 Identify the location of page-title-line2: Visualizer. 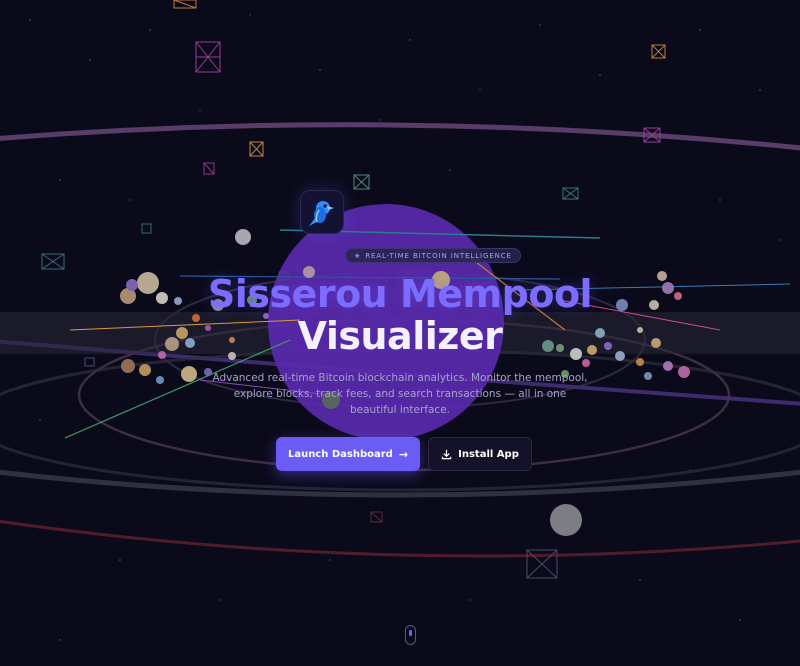
(400, 336).